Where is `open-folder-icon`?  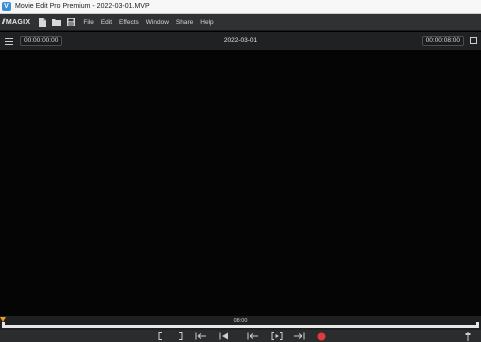
open-folder-icon is located at coordinates (57, 22).